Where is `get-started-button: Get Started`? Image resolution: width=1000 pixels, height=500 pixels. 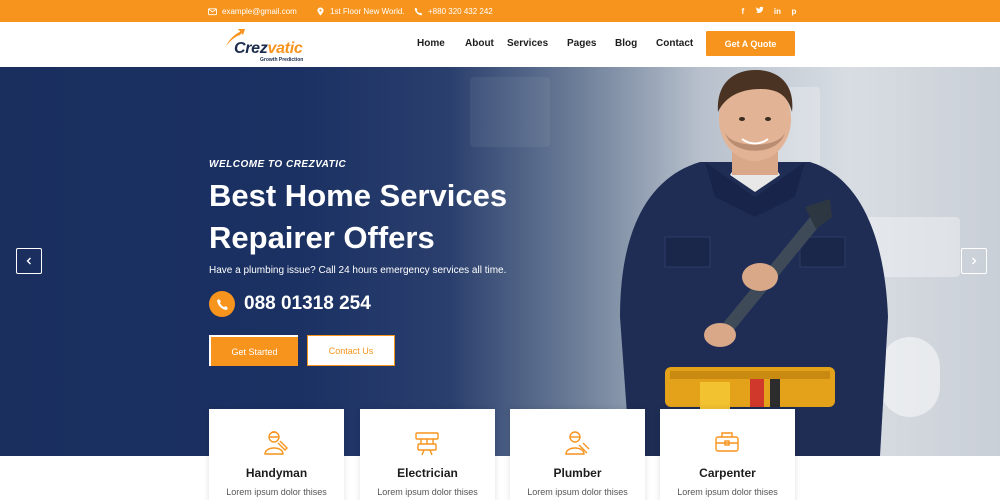
get-started-button: Get Started is located at coordinates (253, 350).